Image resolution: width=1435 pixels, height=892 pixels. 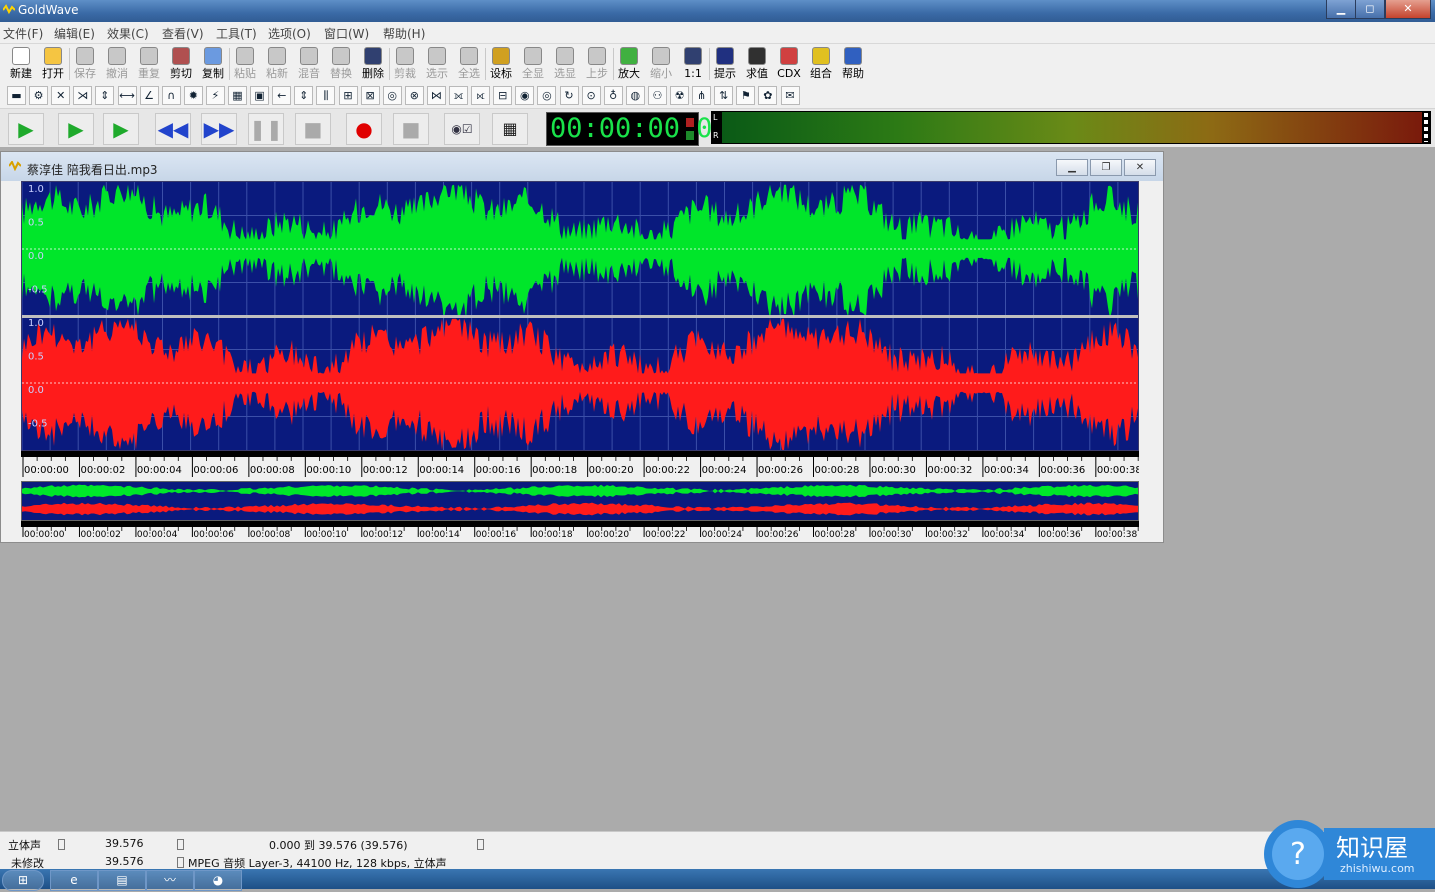 I want to click on effect-tool-icon: ⋈, so click(x=436, y=95).